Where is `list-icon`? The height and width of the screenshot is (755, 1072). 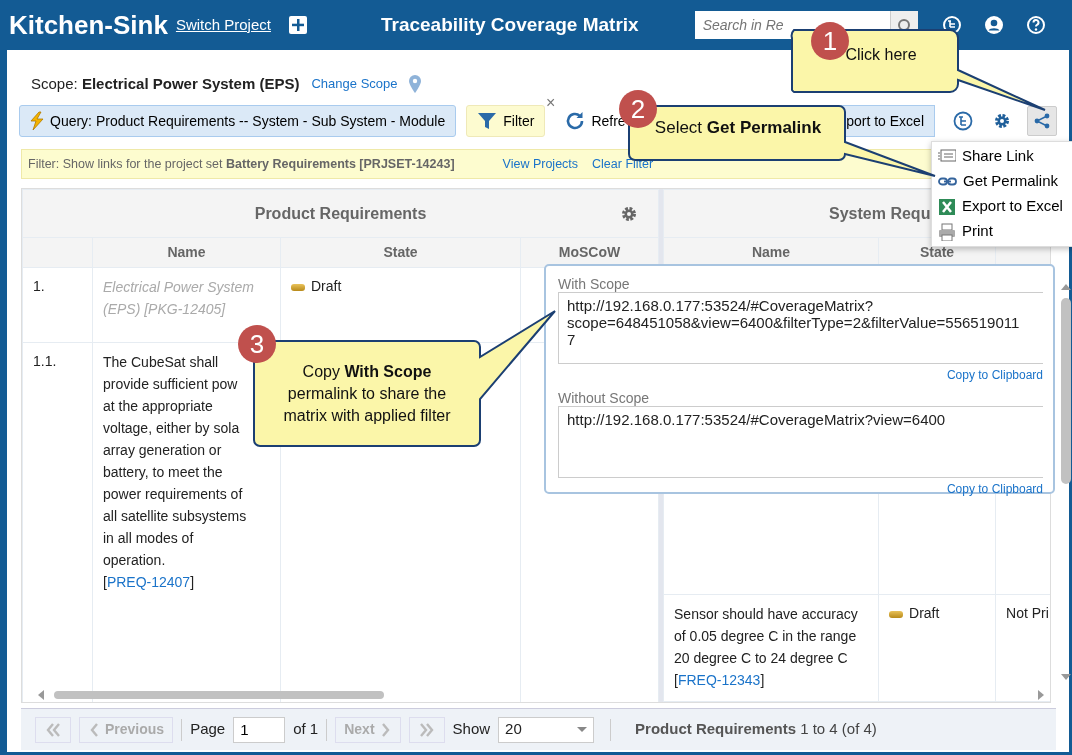
list-icon is located at coordinates (951, 25).